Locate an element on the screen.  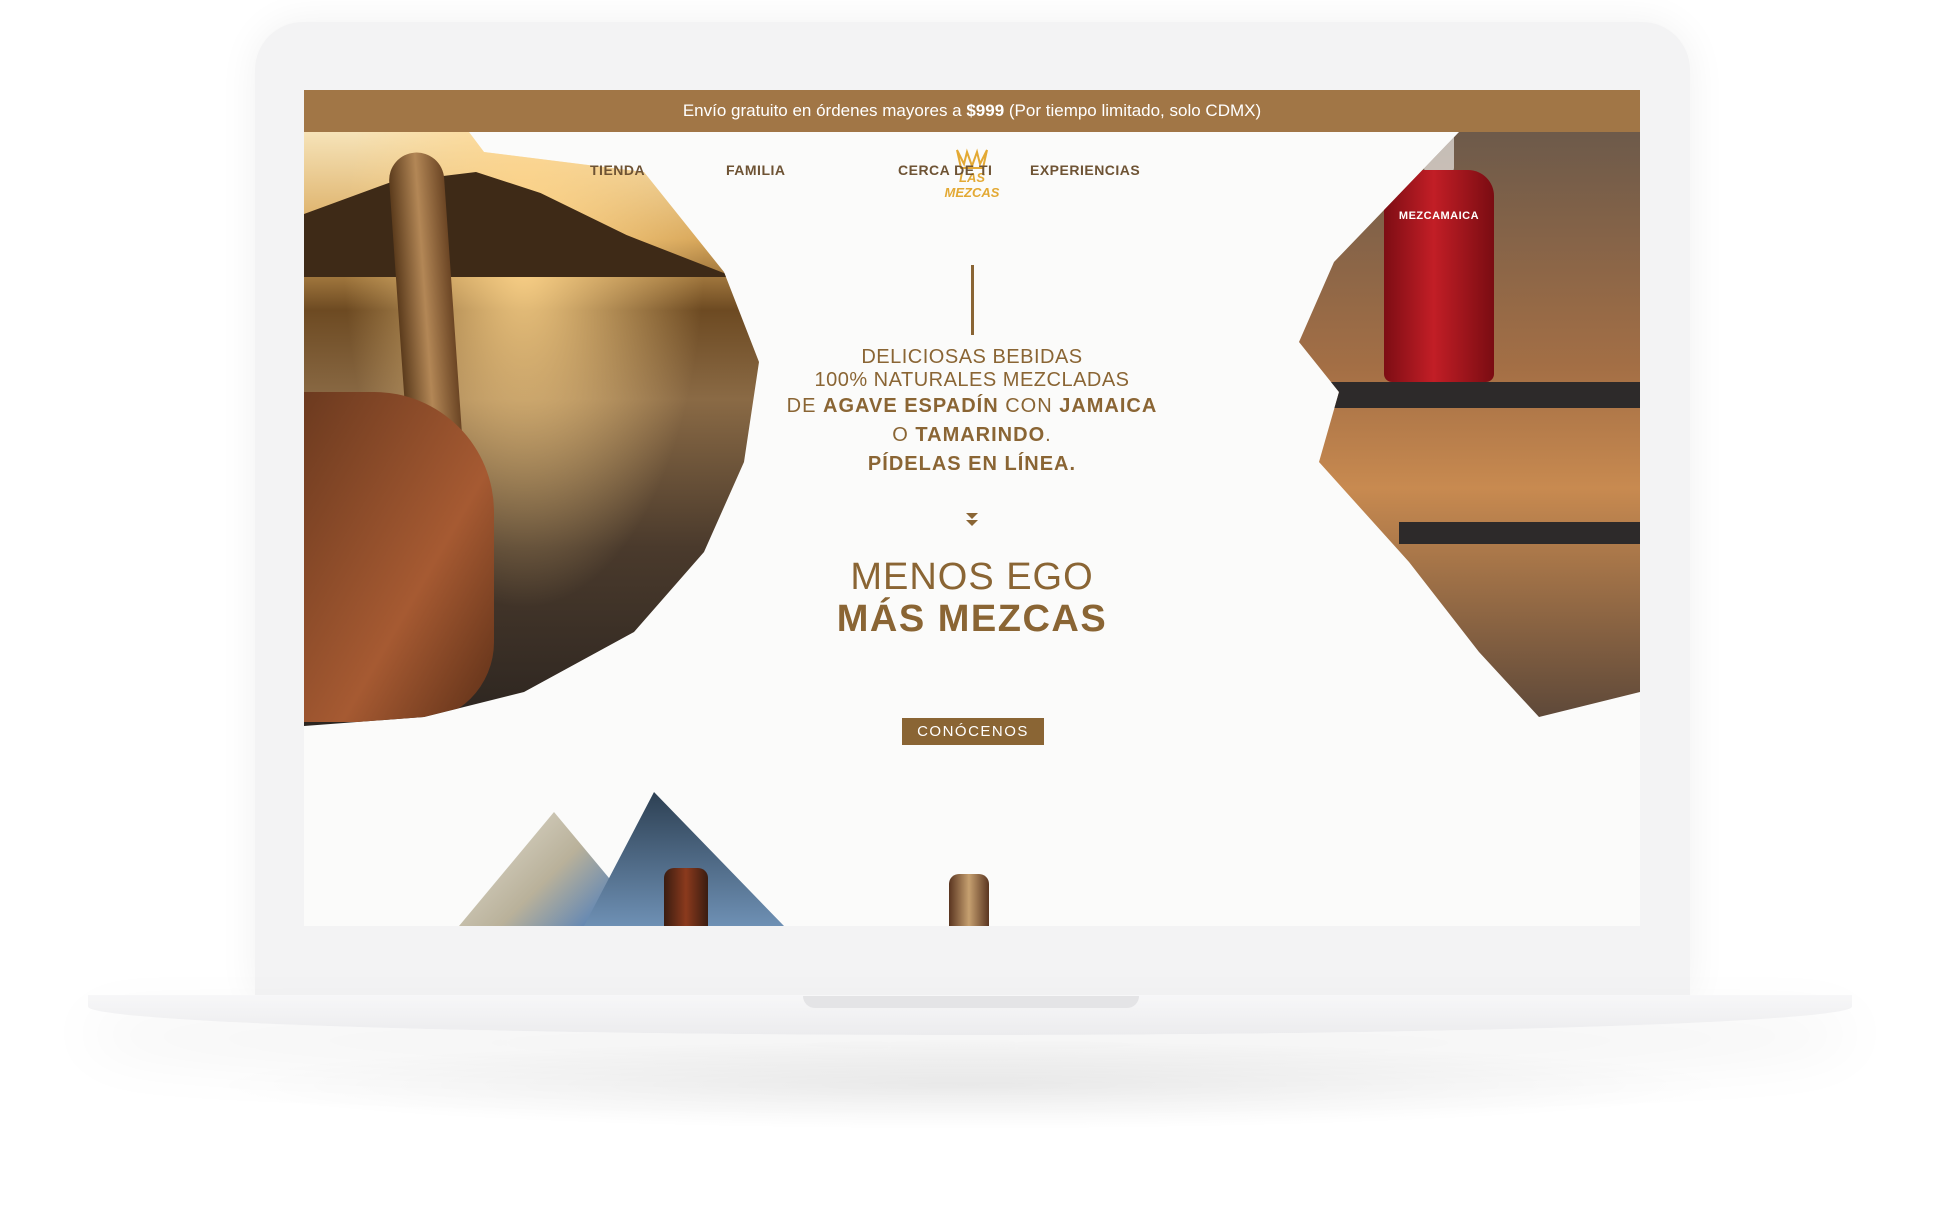
hero-line-3: DE AGAVE ESPADÍN CON JAMAICA is located at coordinates (972, 406).